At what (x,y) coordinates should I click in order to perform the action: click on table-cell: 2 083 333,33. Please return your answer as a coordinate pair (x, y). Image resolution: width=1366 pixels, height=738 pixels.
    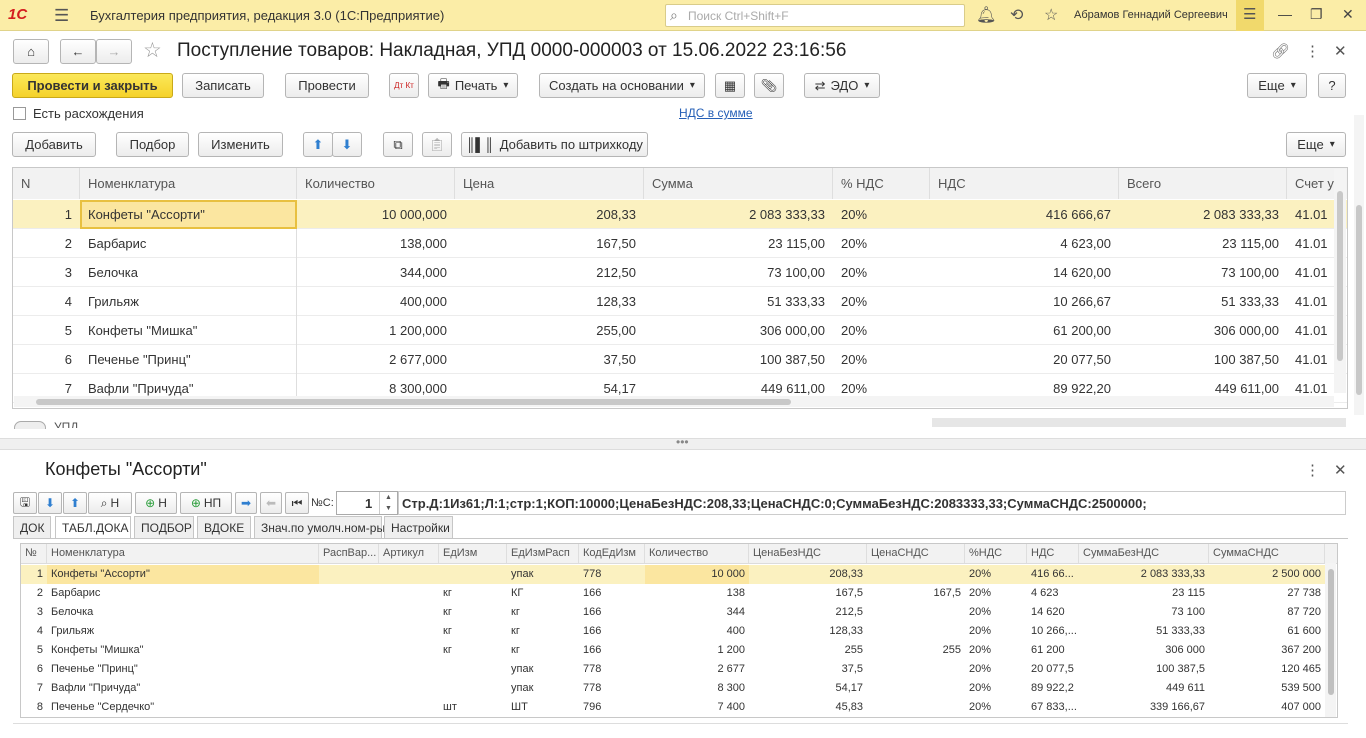
    Looking at the image, I should click on (738, 214).